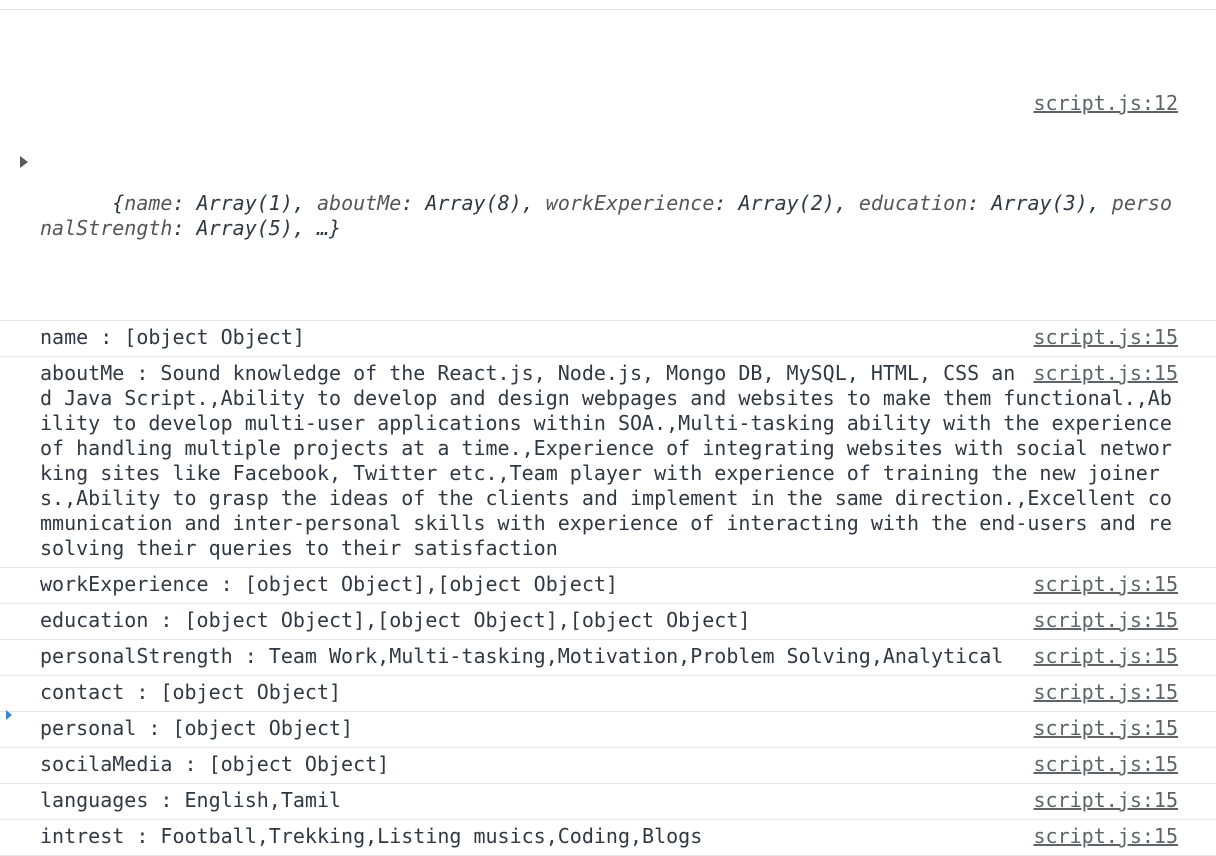 The width and height of the screenshot is (1216, 856). I want to click on object-key: aboutMe, so click(359, 203).